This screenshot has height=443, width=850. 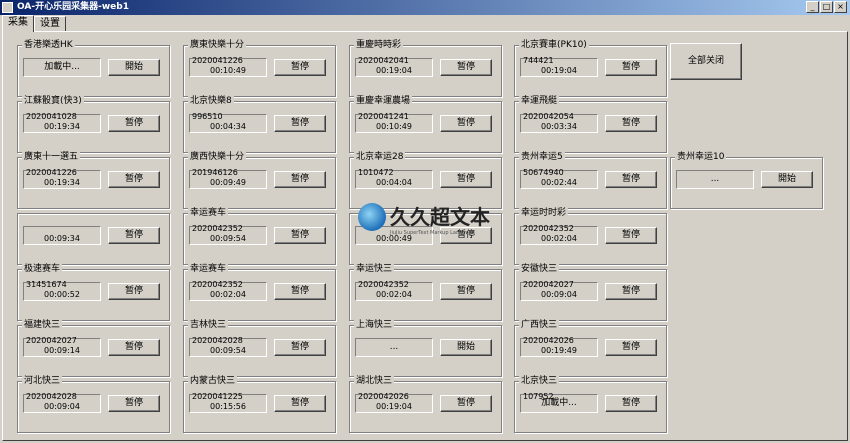 I want to click on group-title: 江蘇骰寶(快3), so click(x=53, y=101).